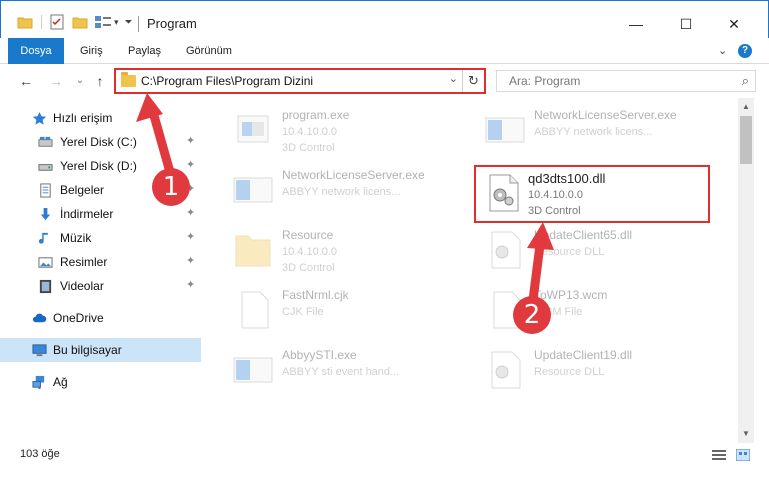 This screenshot has width=769, height=480. What do you see at coordinates (532, 315) in the screenshot?
I see `step-badge-2: 2` at bounding box center [532, 315].